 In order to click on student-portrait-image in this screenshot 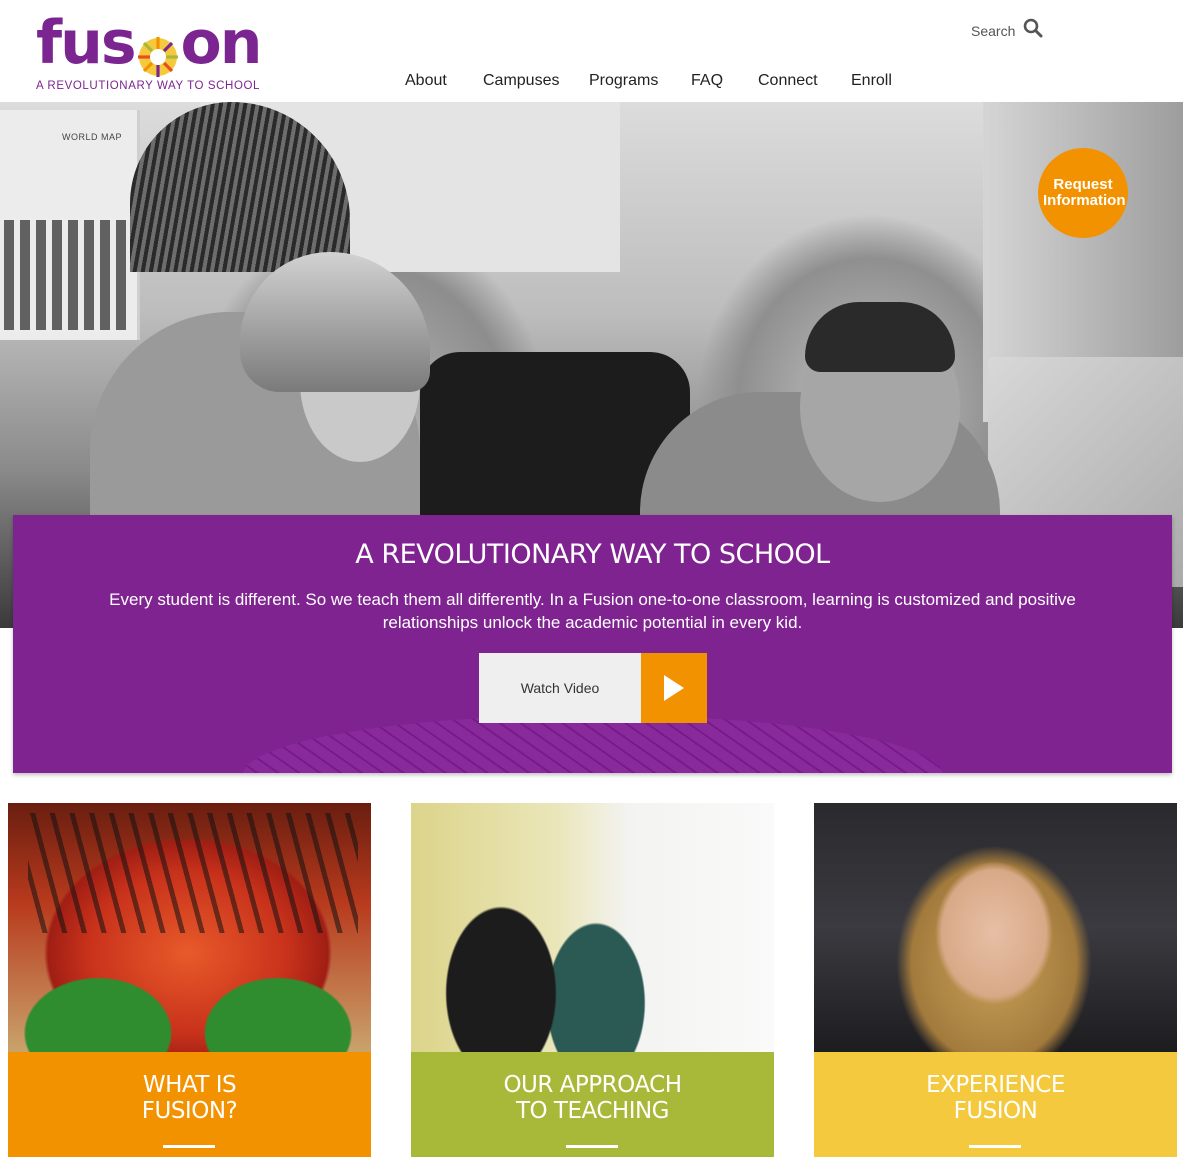, I will do `click(995, 927)`.